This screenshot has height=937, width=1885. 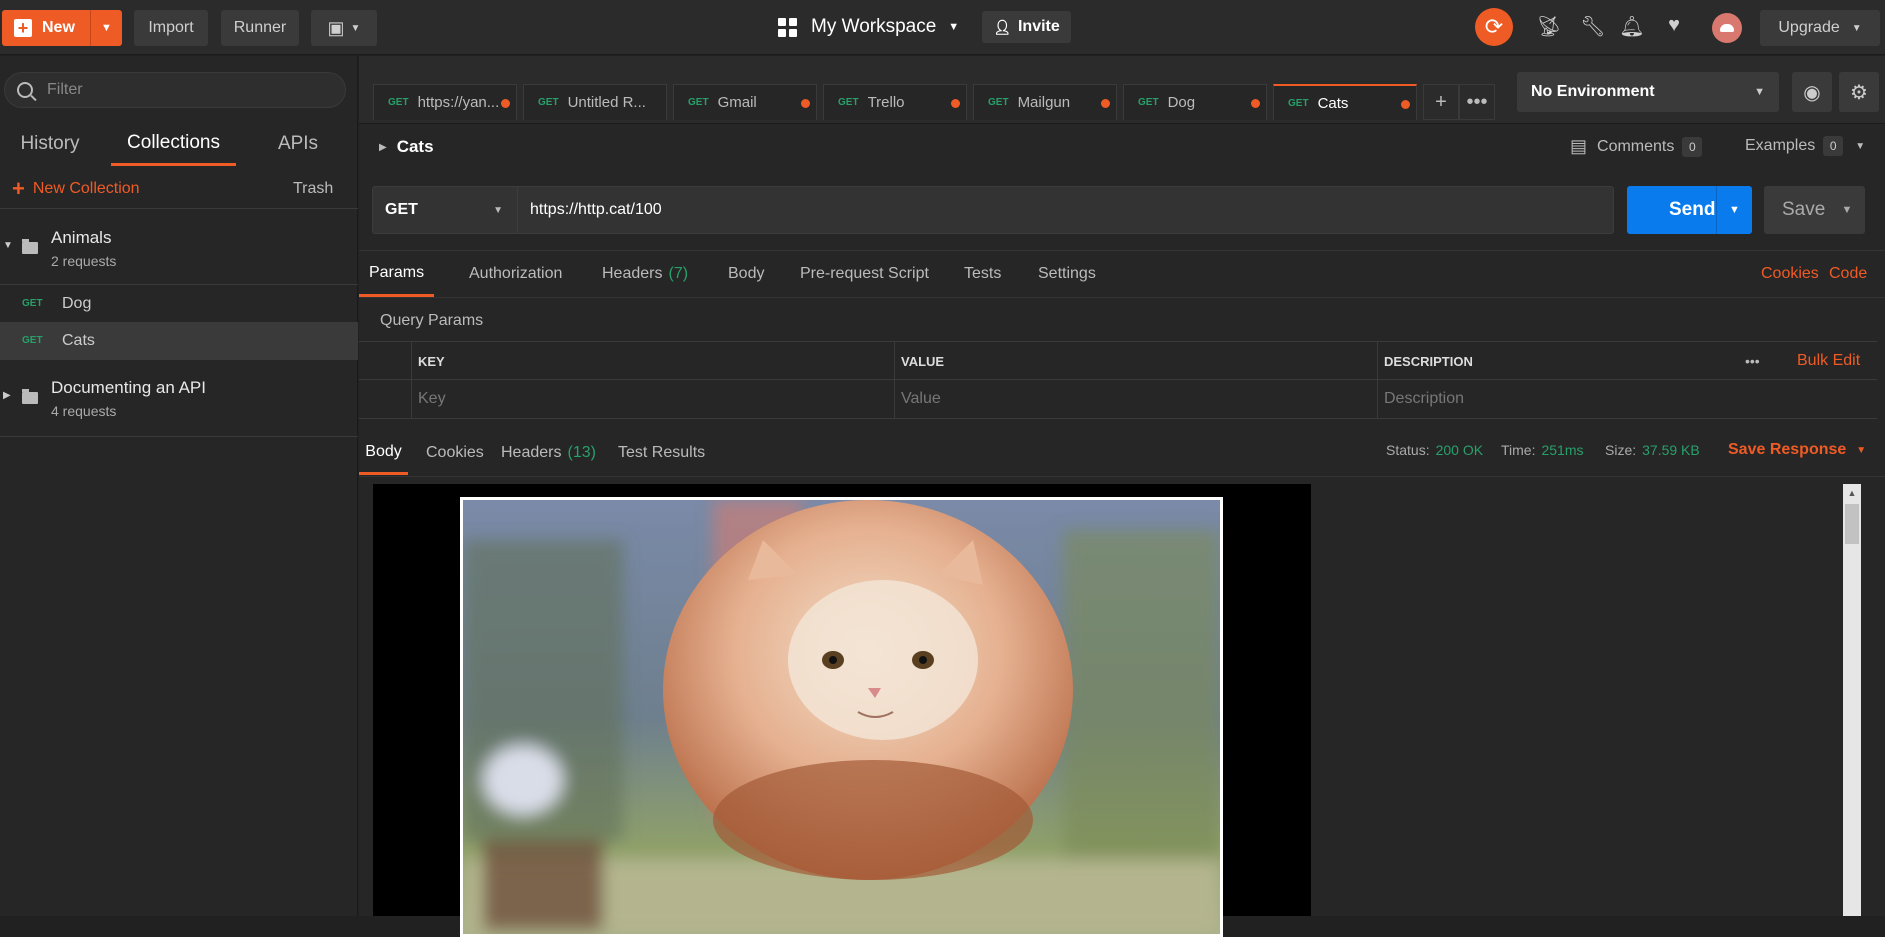 I want to click on bell-icon: 🔔︎, so click(x=1632, y=26).